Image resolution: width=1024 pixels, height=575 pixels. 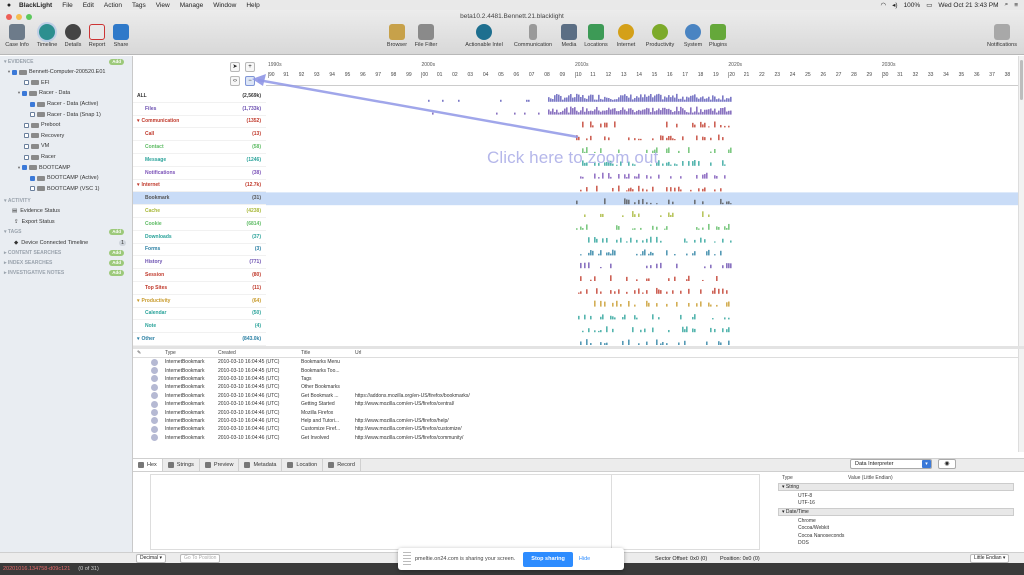 I want to click on add-content-search-button: Add, so click(x=116, y=252).